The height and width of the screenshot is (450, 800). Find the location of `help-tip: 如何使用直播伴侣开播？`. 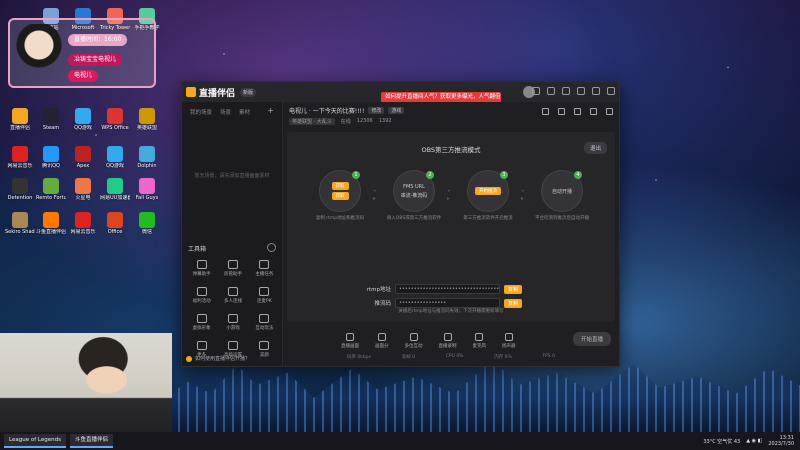

help-tip: 如何使用直播伴侣开播？ is located at coordinates (218, 358).